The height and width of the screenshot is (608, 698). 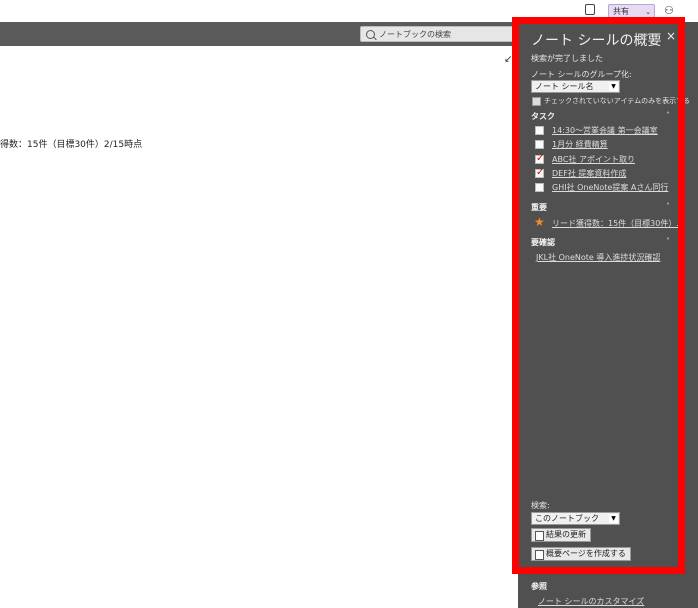 I want to click on share-label: 共有, so click(x=621, y=11).